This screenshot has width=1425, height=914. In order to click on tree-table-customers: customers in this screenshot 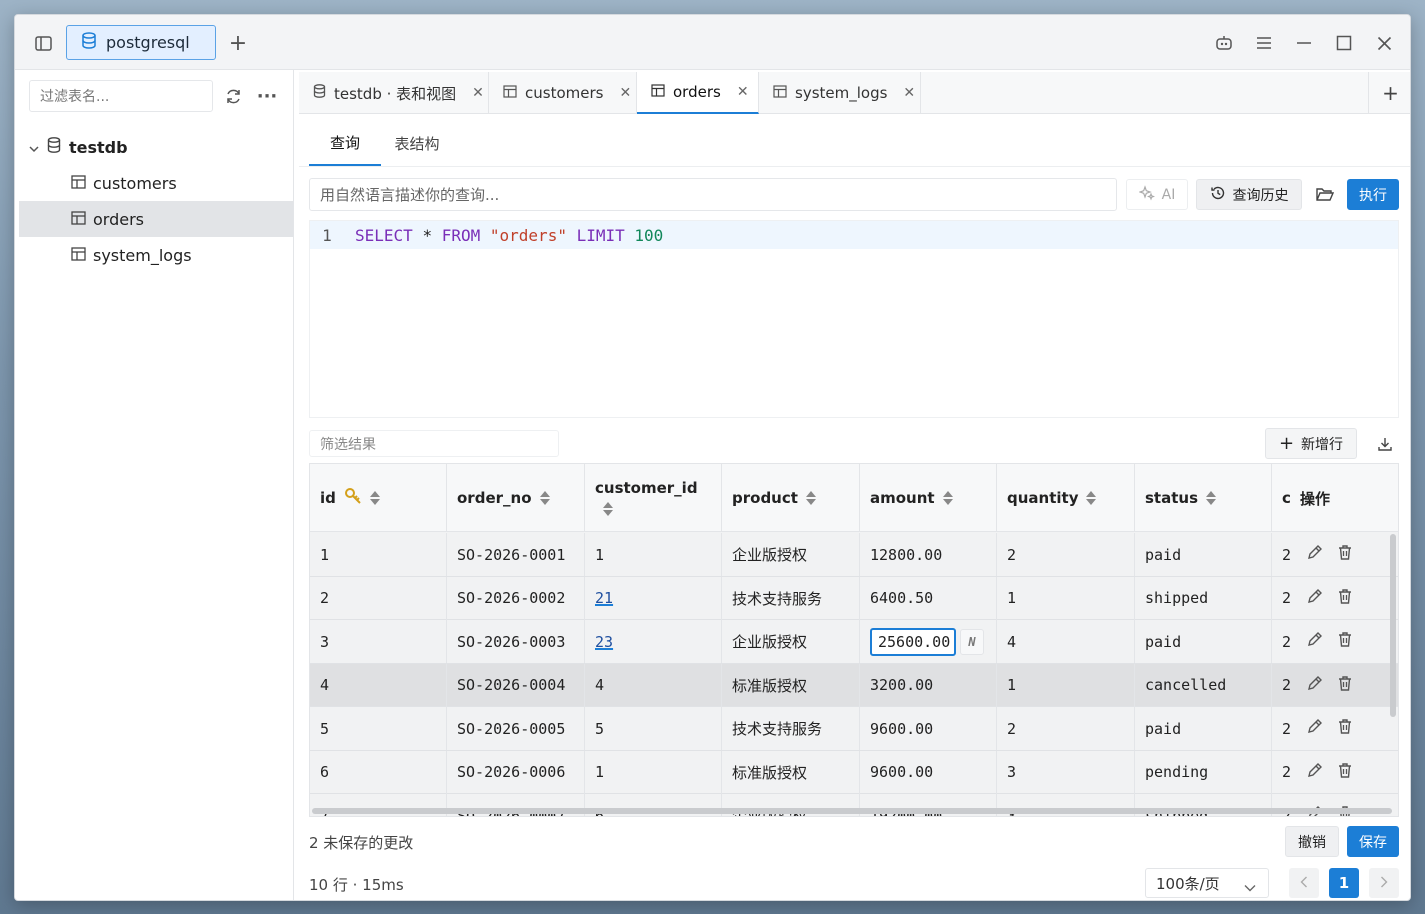, I will do `click(156, 183)`.